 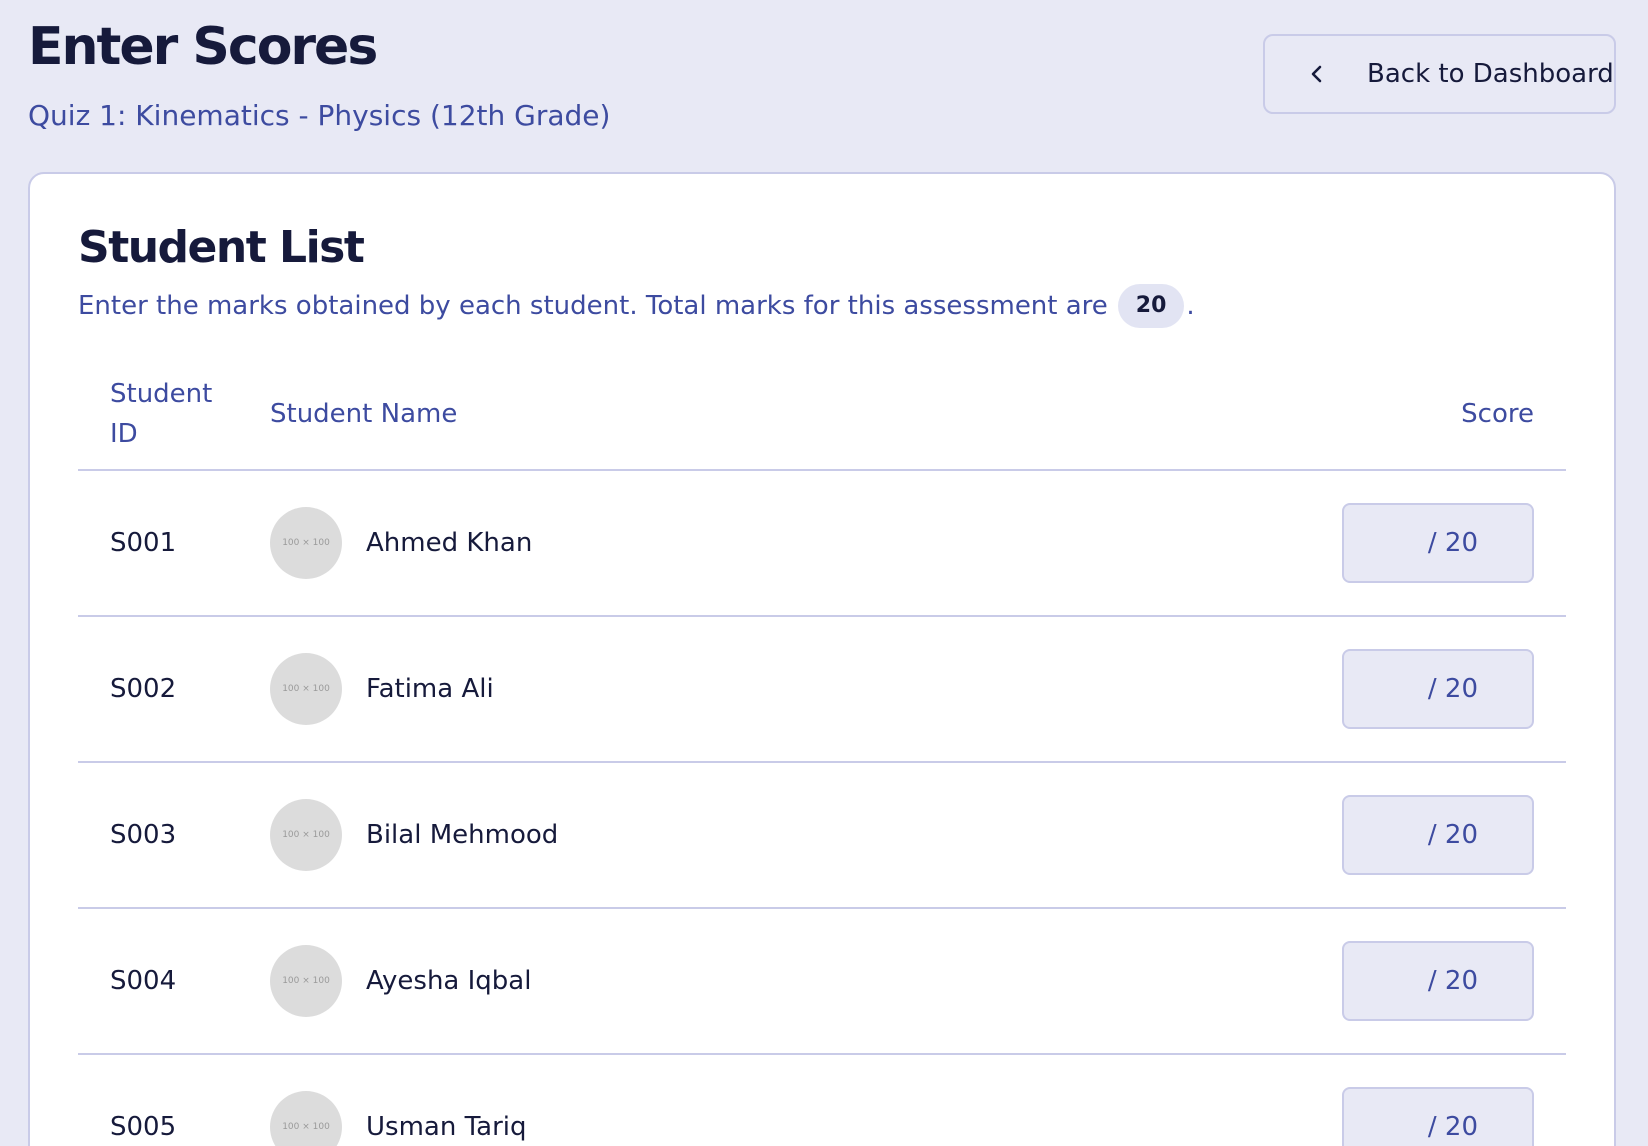 What do you see at coordinates (221, 247) in the screenshot?
I see `card-title: Student List` at bounding box center [221, 247].